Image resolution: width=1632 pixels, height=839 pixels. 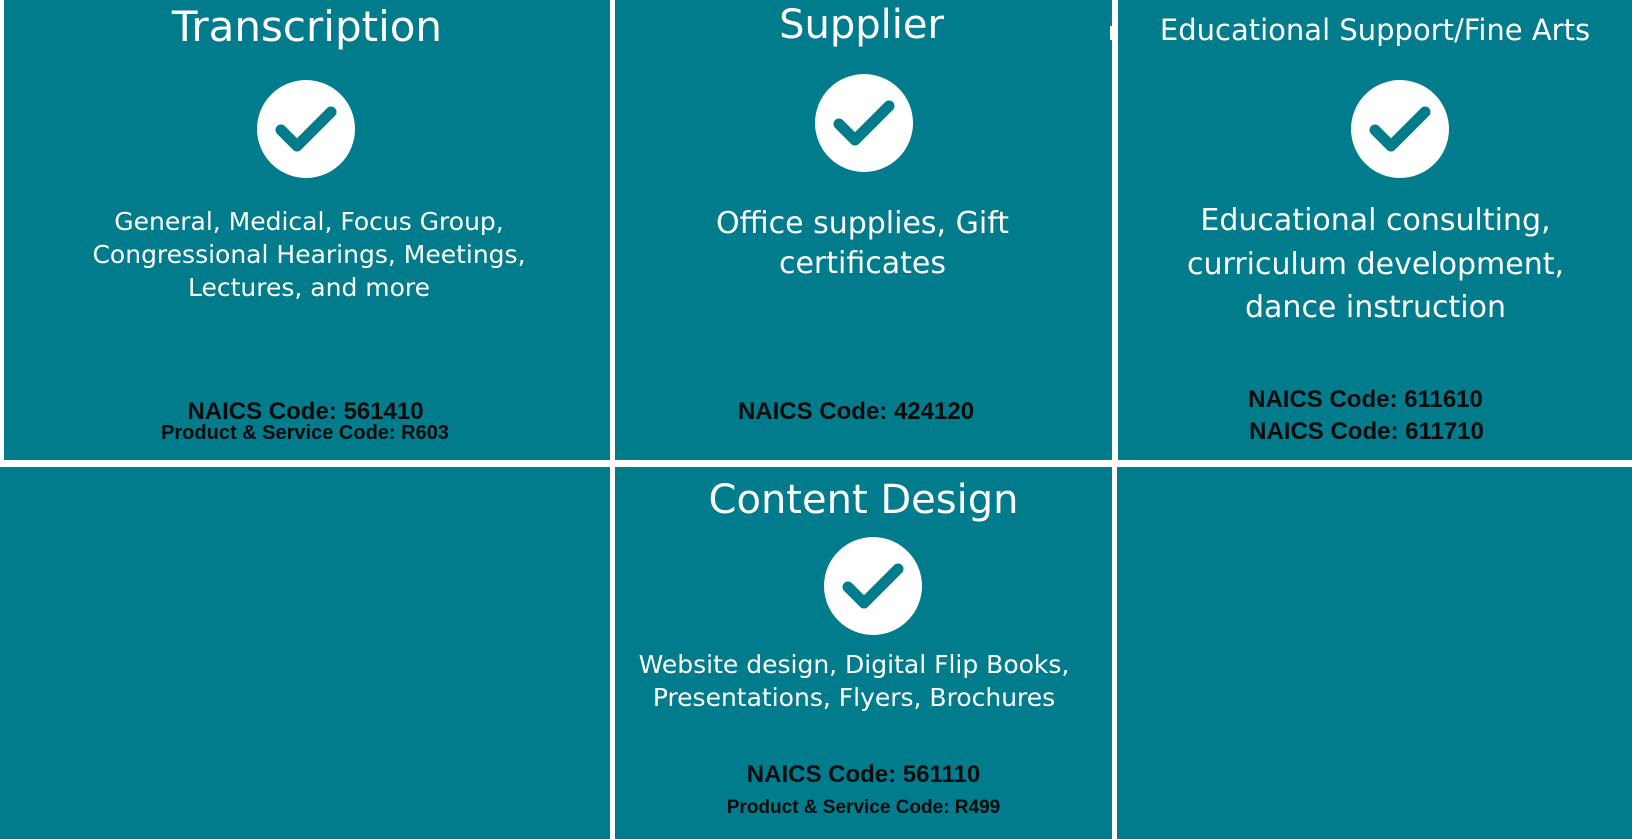 I want to click on product-service-code: Product & Service Code: R499, so click(x=863, y=807).